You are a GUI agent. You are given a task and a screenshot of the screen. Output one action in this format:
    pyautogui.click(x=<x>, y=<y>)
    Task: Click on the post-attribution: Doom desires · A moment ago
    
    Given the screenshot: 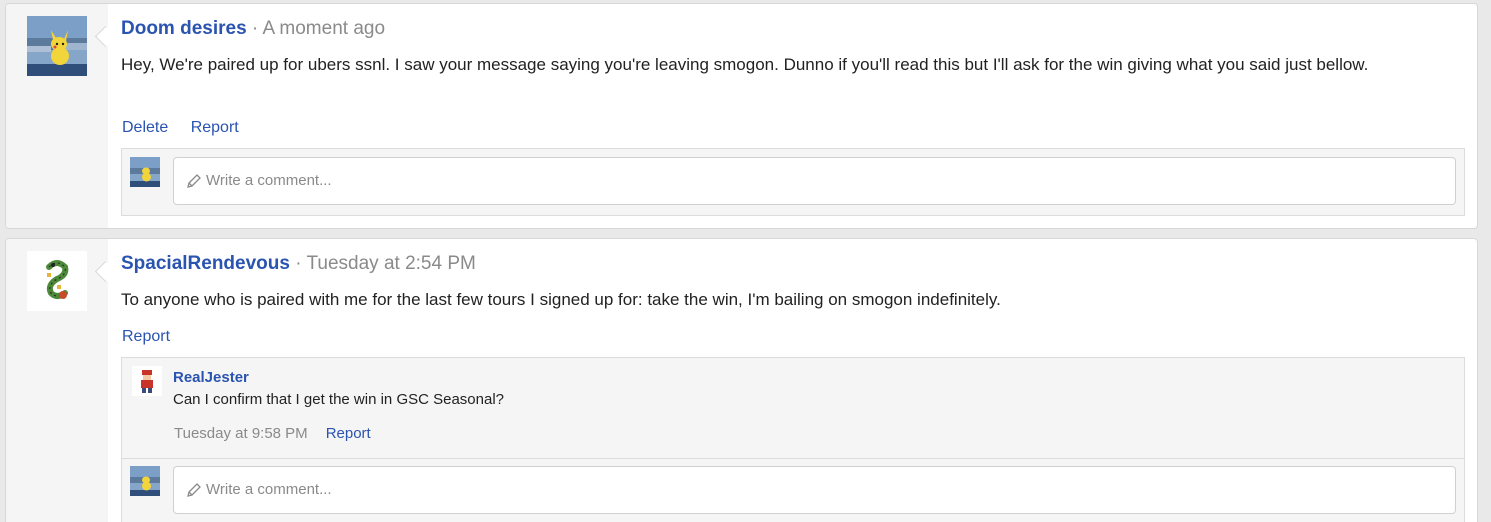 What is the action you would take?
    pyautogui.click(x=253, y=29)
    